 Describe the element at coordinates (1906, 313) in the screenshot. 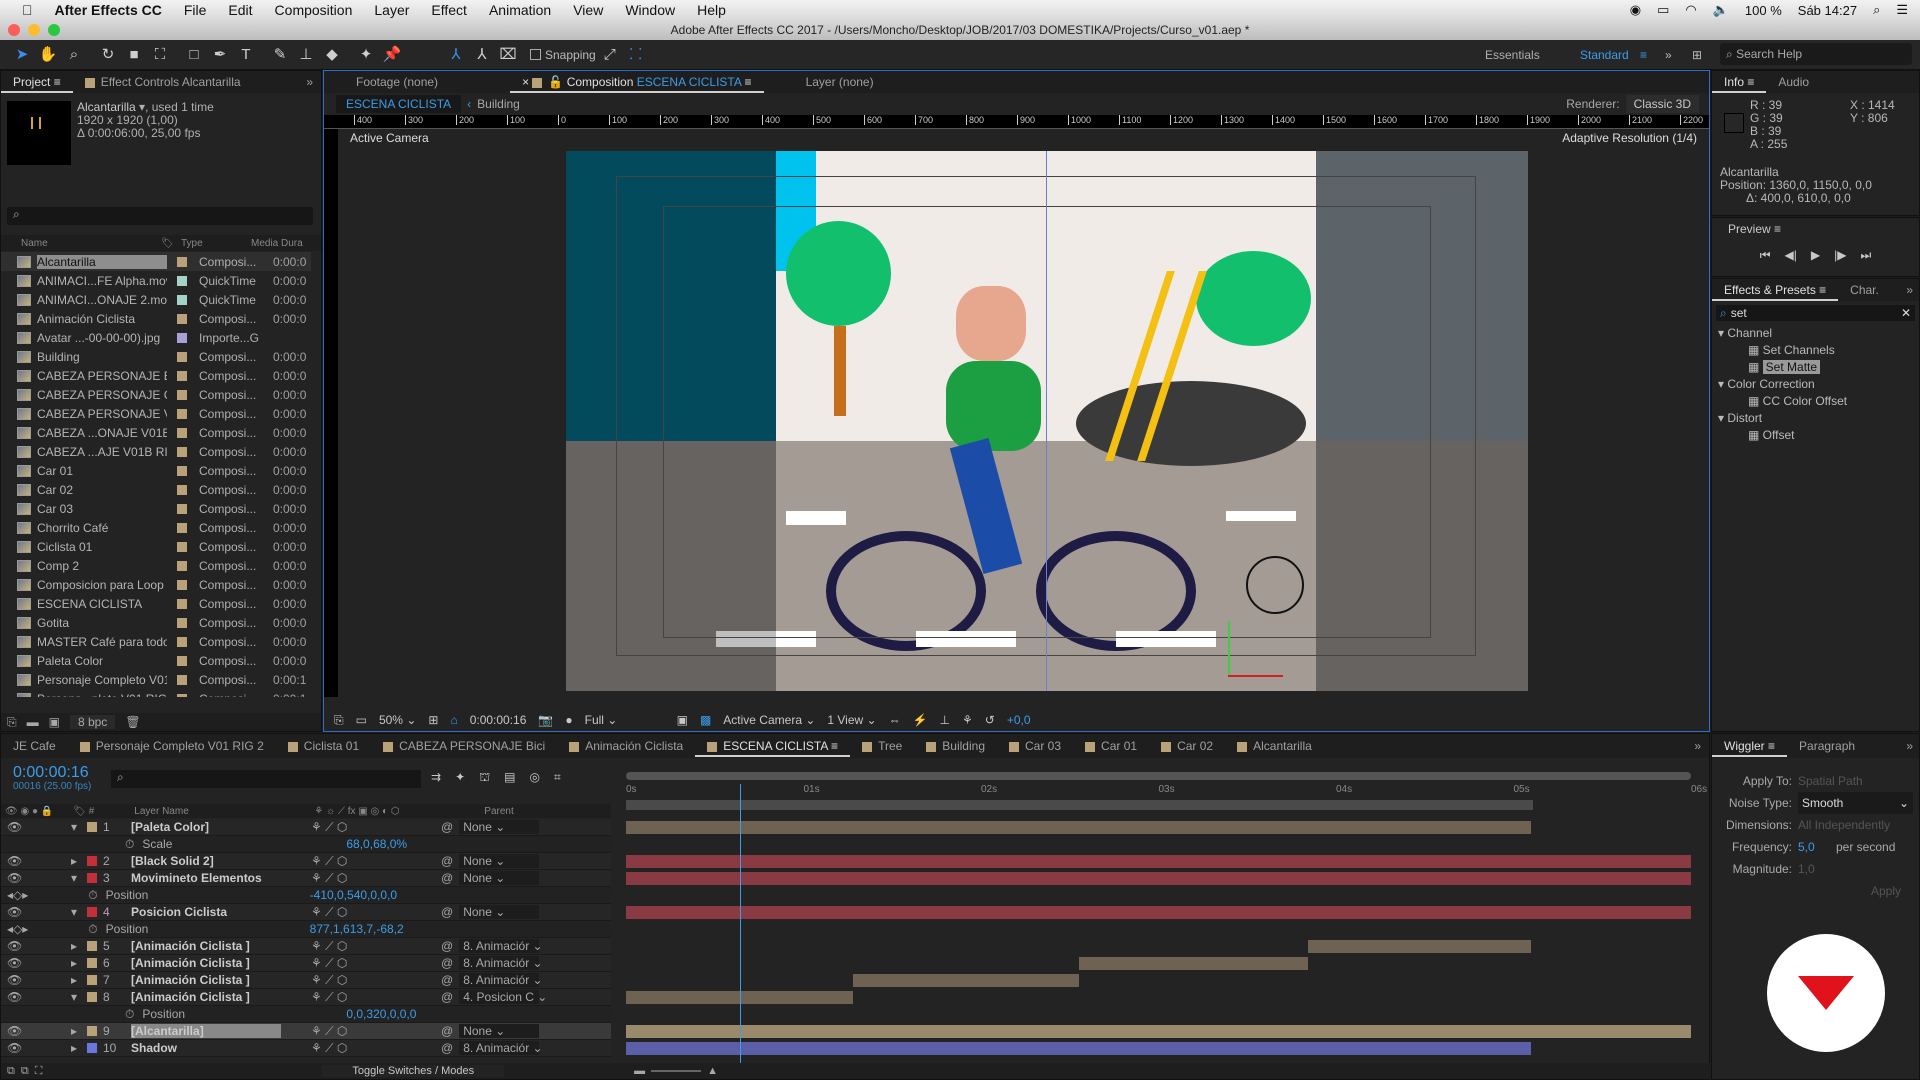

I see `clear-search-icon: ✕` at that location.